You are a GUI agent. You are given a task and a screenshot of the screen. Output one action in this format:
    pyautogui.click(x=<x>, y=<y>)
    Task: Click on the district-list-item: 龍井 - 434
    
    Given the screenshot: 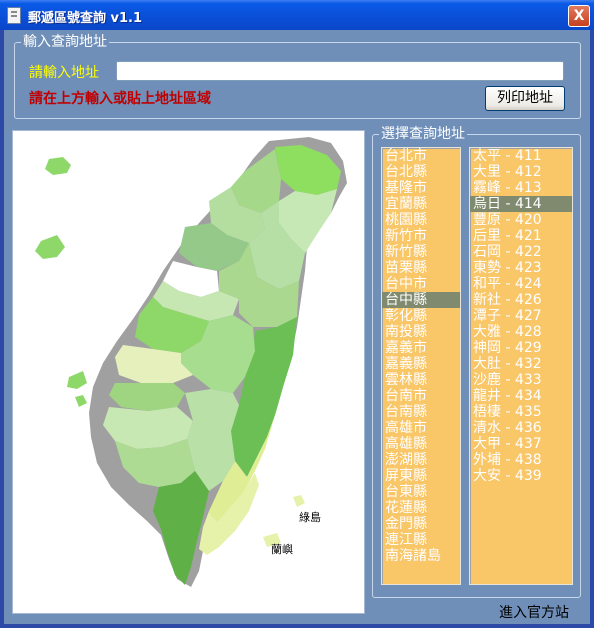 What is the action you would take?
    pyautogui.click(x=521, y=396)
    